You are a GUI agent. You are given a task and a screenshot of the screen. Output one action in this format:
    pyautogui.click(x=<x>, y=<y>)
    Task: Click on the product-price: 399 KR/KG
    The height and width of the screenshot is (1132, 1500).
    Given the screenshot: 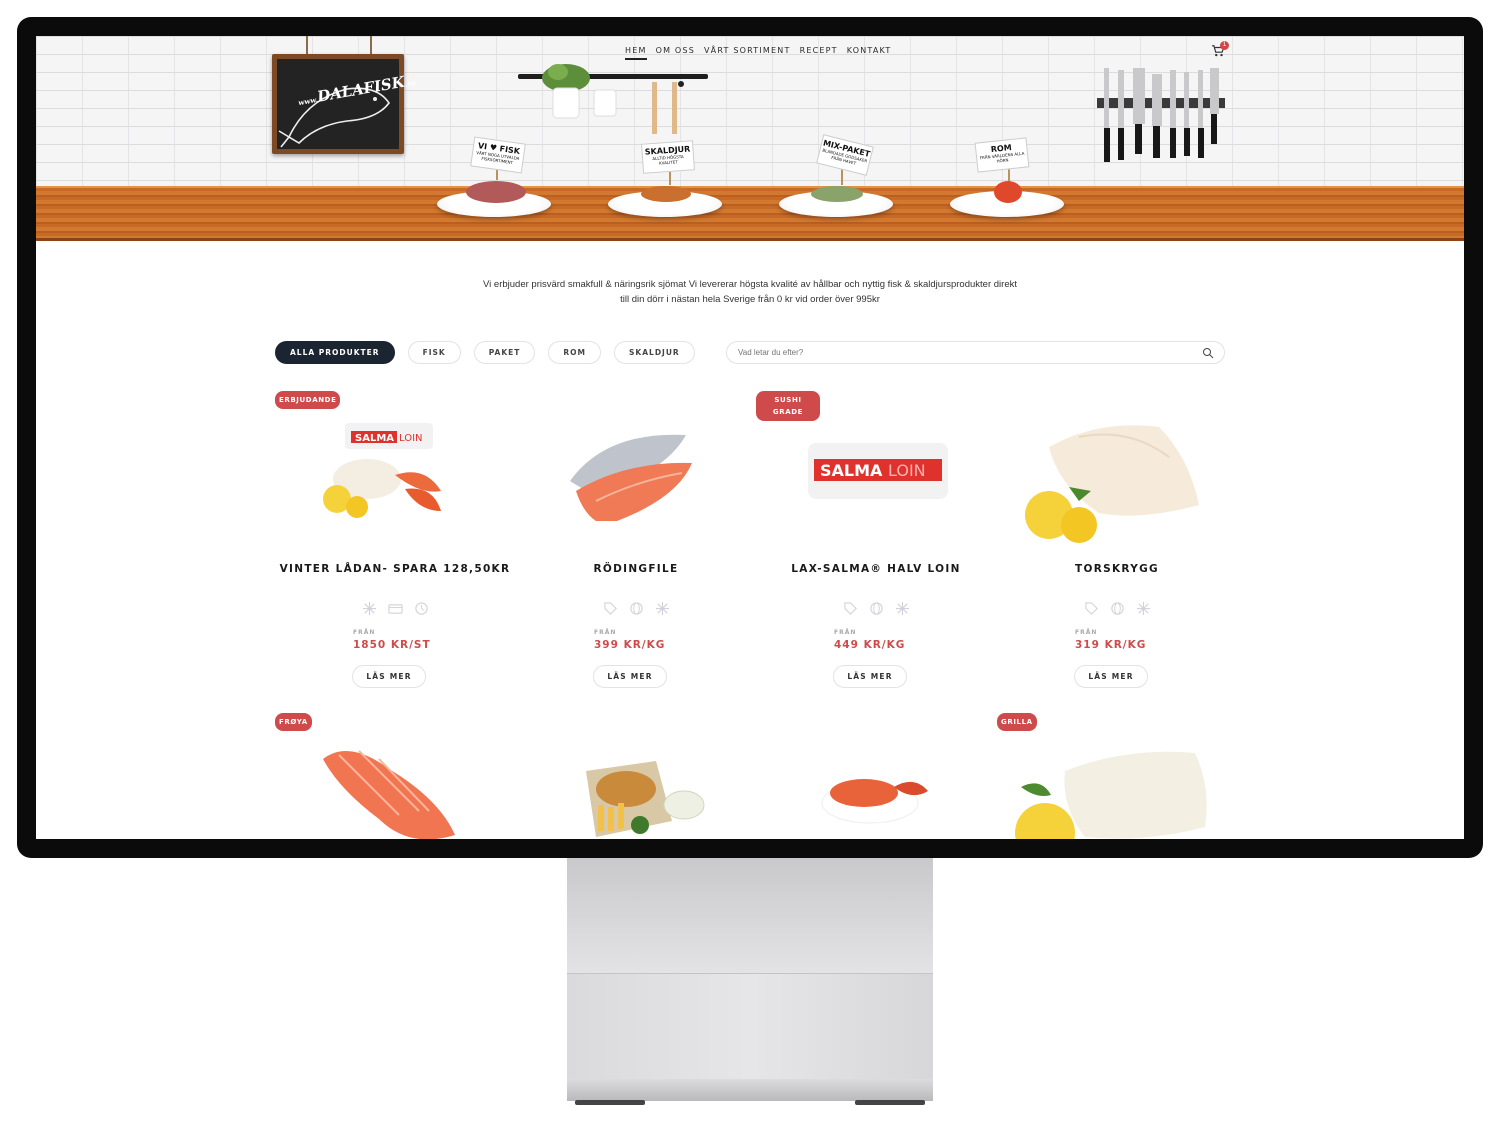 What is the action you would take?
    pyautogui.click(x=630, y=645)
    